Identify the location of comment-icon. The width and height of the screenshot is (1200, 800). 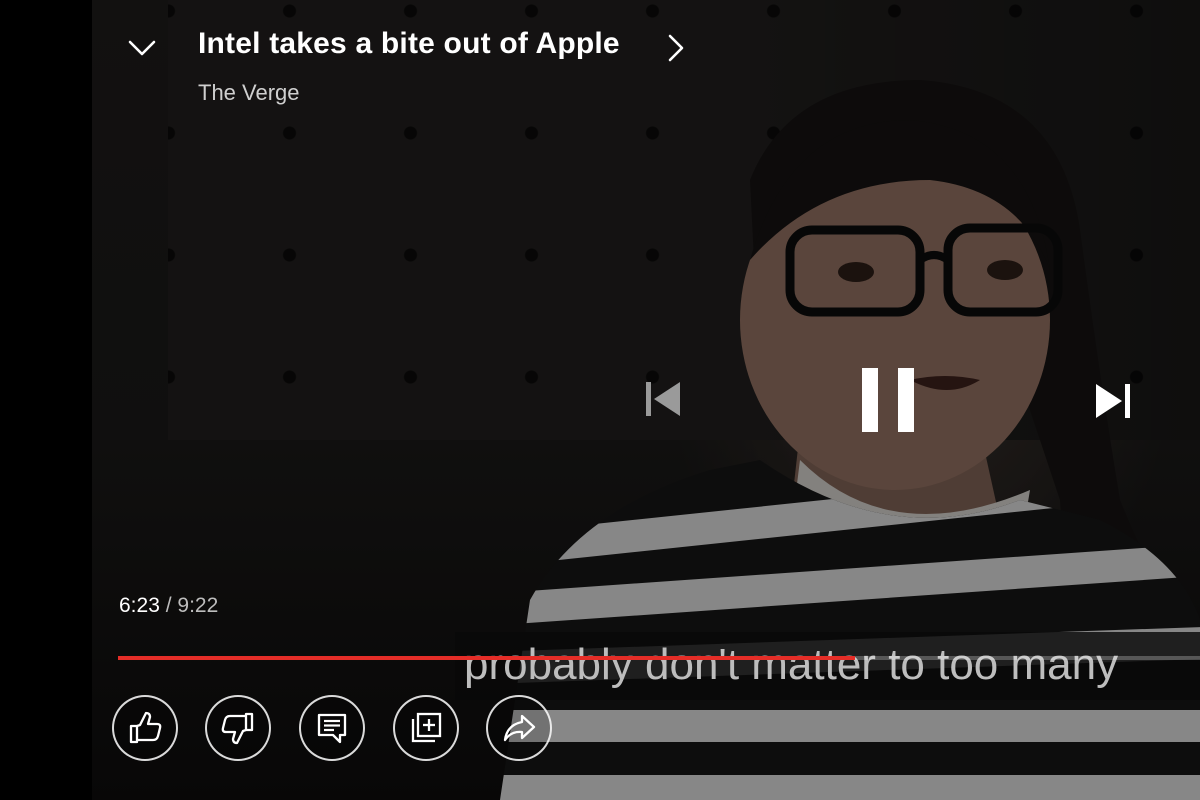
(332, 728).